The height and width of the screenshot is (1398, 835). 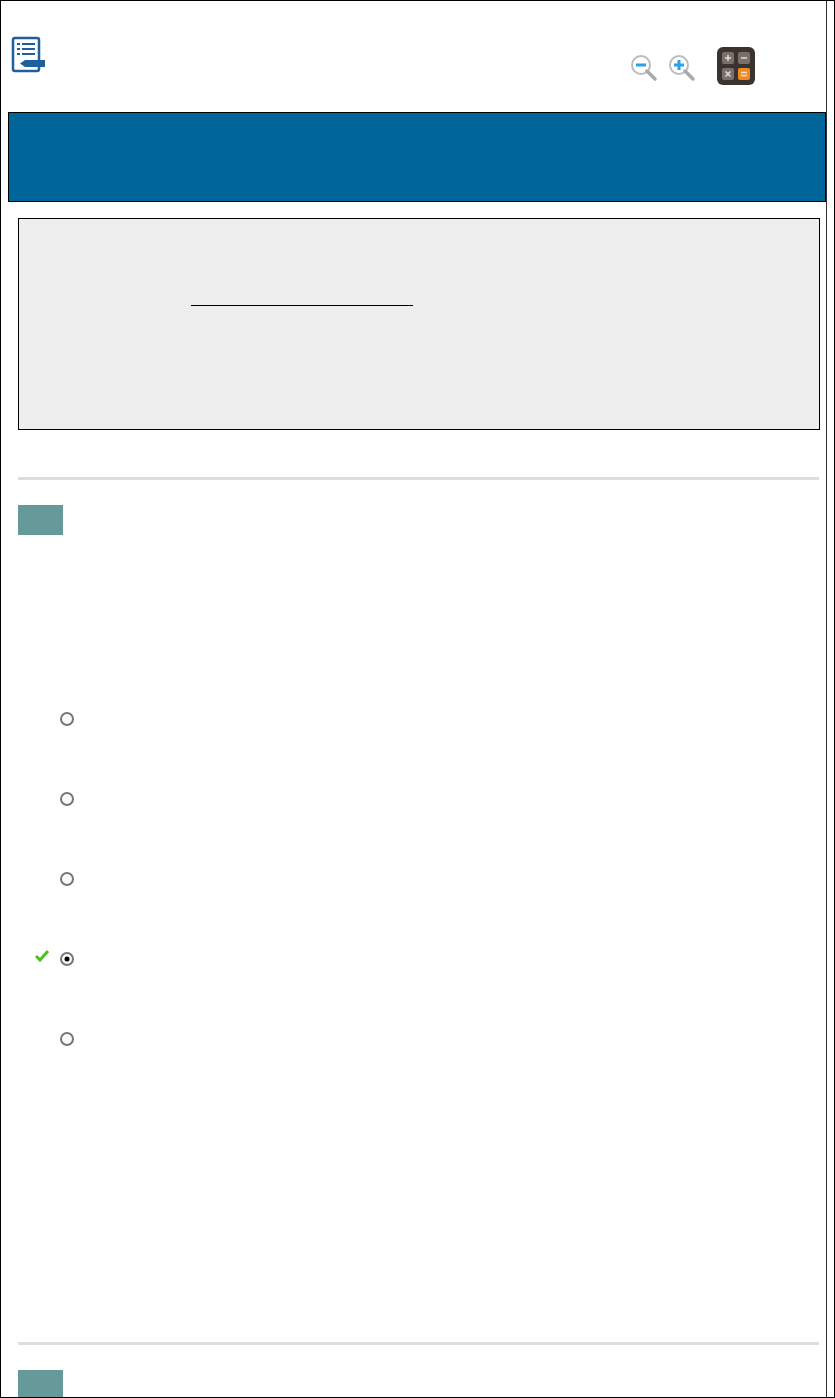 I want to click on calculator-icon, so click(x=736, y=66).